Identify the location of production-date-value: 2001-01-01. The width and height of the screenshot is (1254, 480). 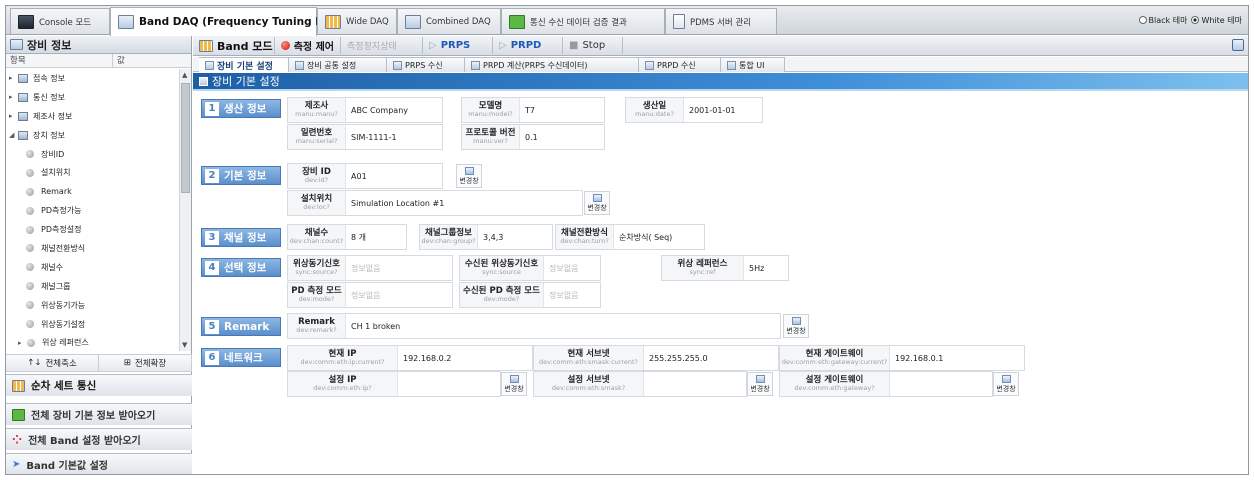
(723, 110).